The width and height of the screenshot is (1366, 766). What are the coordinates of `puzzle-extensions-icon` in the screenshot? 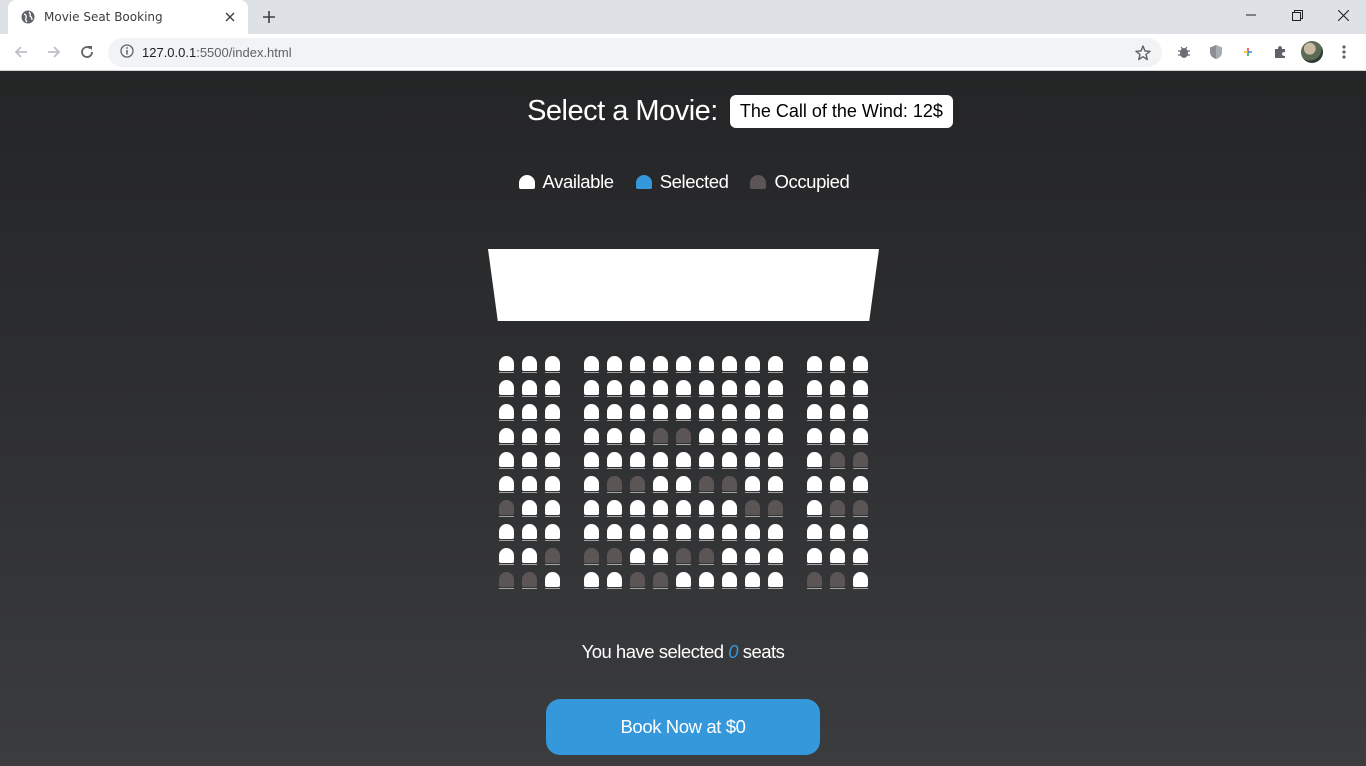 It's located at (1280, 52).